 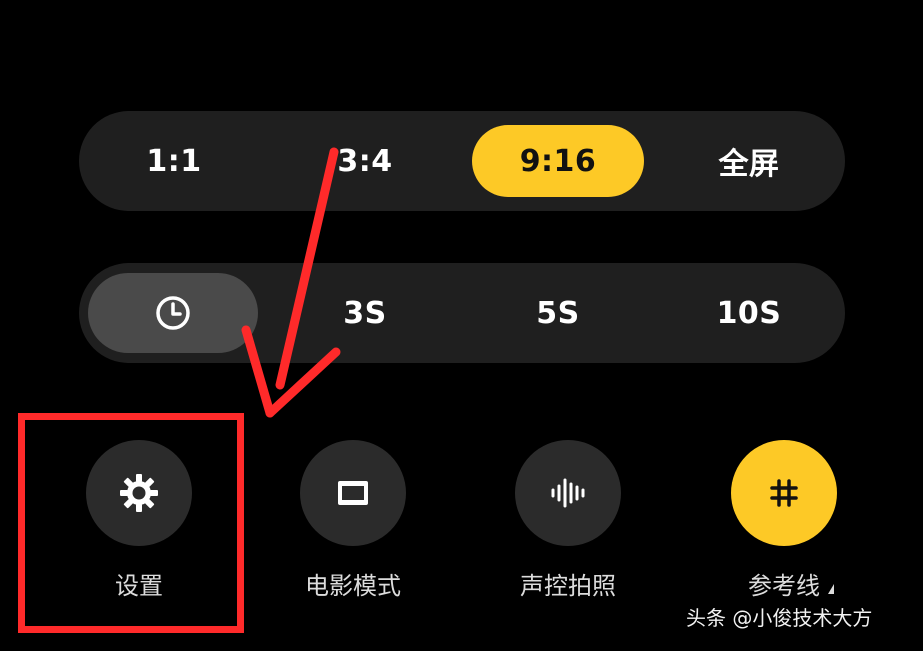 I want to click on aspect-ratio-selector: 1:1 3:4 9:16 全屏, so click(x=462, y=161).